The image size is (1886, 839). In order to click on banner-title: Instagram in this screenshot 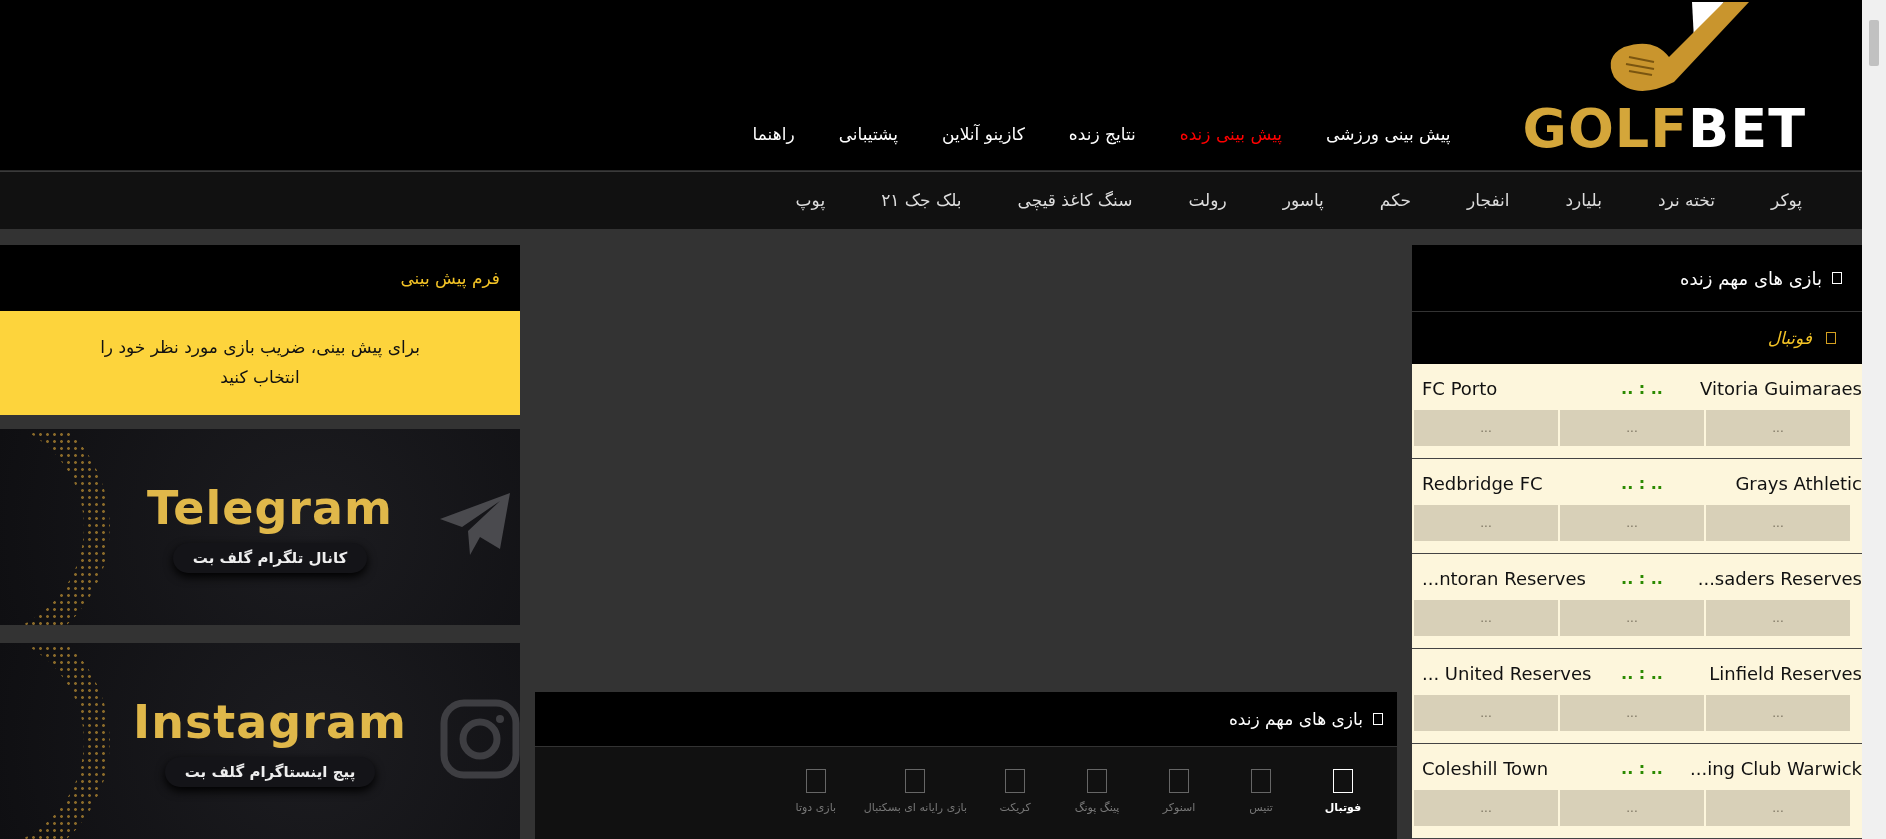, I will do `click(270, 722)`.